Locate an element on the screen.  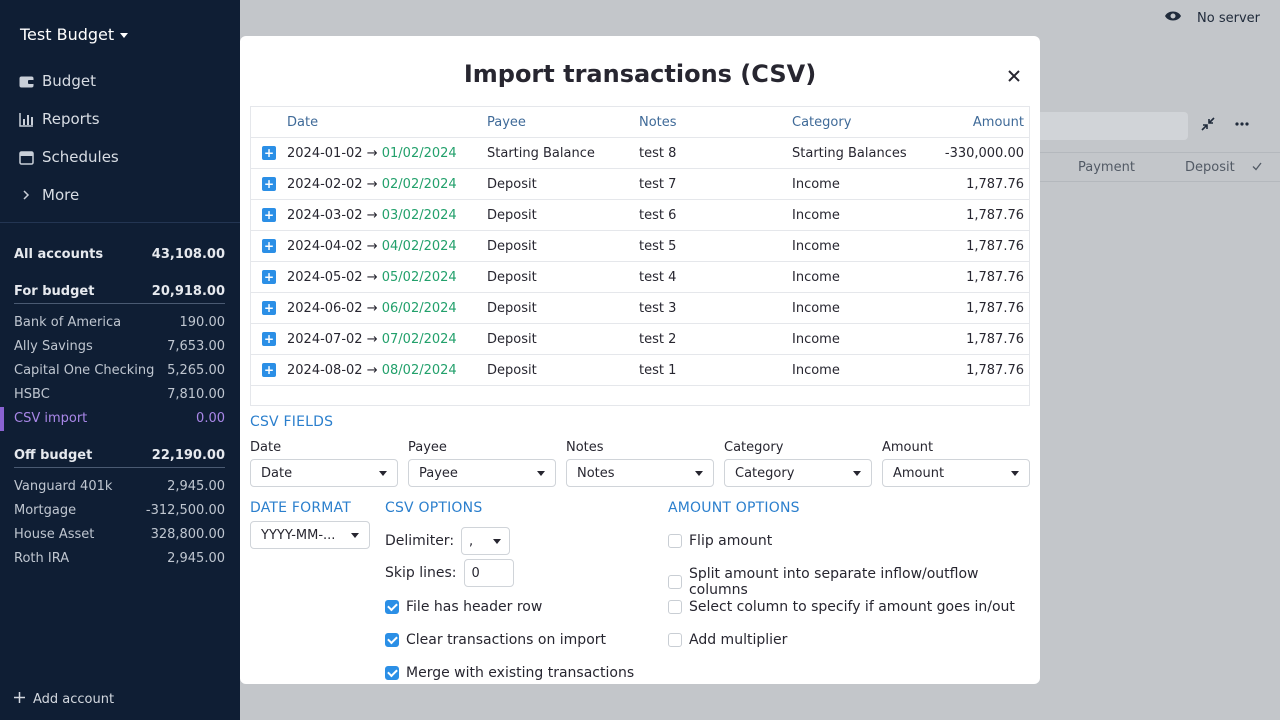
header-row-checkbox is located at coordinates (392, 607).